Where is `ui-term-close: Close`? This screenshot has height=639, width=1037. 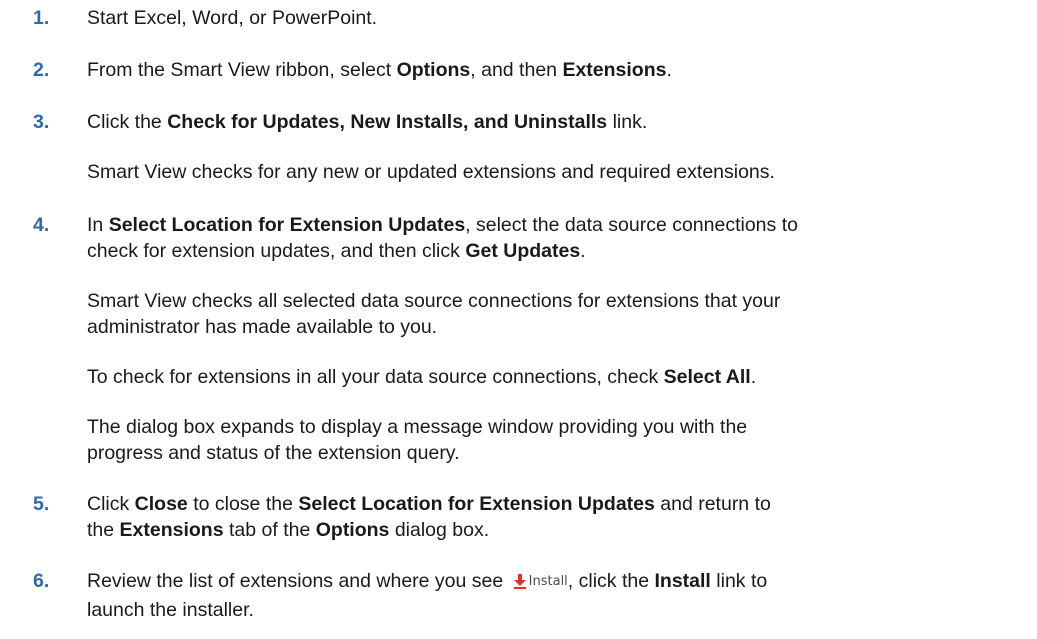
ui-term-close: Close is located at coordinates (161, 504).